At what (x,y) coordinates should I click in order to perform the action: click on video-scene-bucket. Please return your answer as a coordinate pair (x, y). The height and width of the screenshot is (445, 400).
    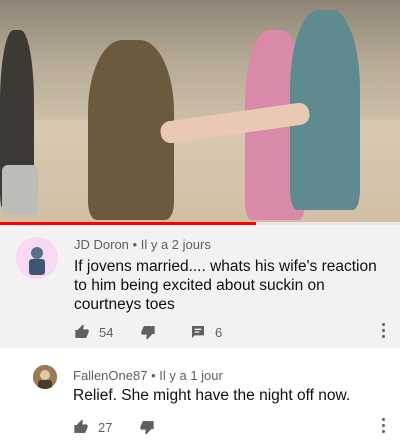
    Looking at the image, I should click on (20, 190).